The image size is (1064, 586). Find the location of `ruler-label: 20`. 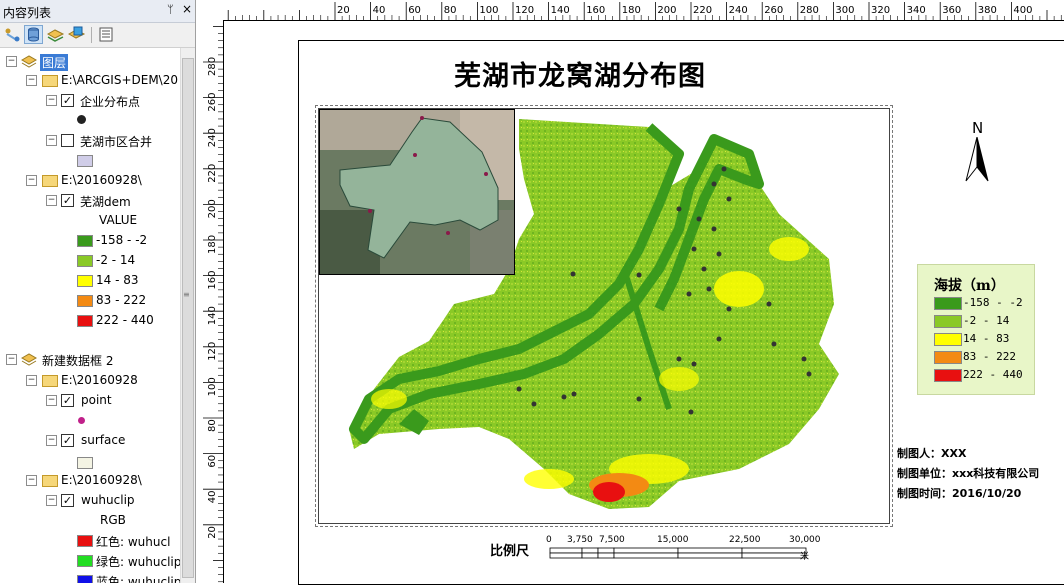

ruler-label: 20 is located at coordinates (212, 532).